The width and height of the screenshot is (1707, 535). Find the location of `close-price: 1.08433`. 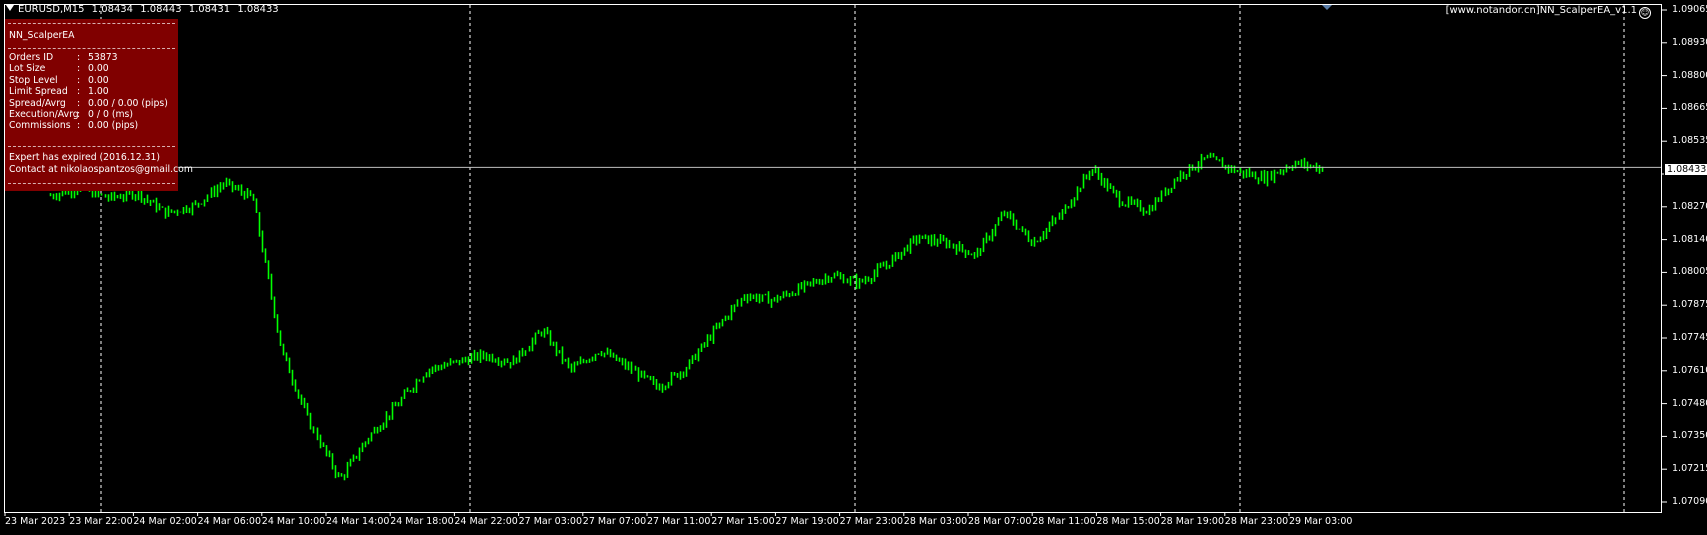

close-price: 1.08433 is located at coordinates (258, 9).